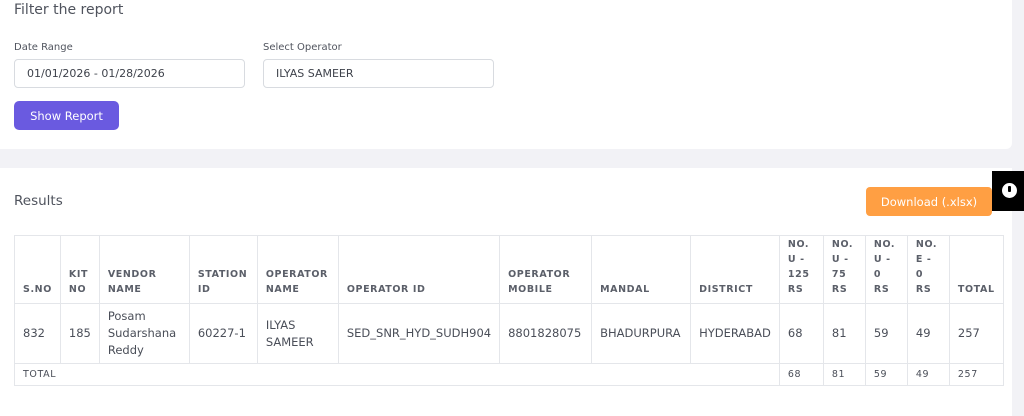  What do you see at coordinates (223, 333) in the screenshot?
I see `cell-station-id: 60227-1` at bounding box center [223, 333].